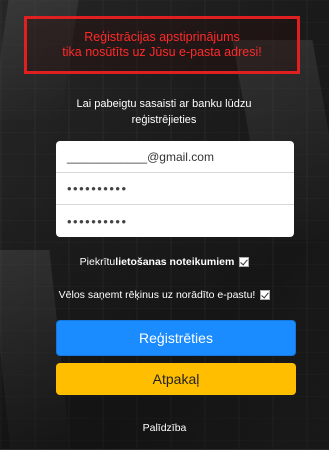  I want to click on terms-link: lietošanas noteikumiem, so click(174, 262).